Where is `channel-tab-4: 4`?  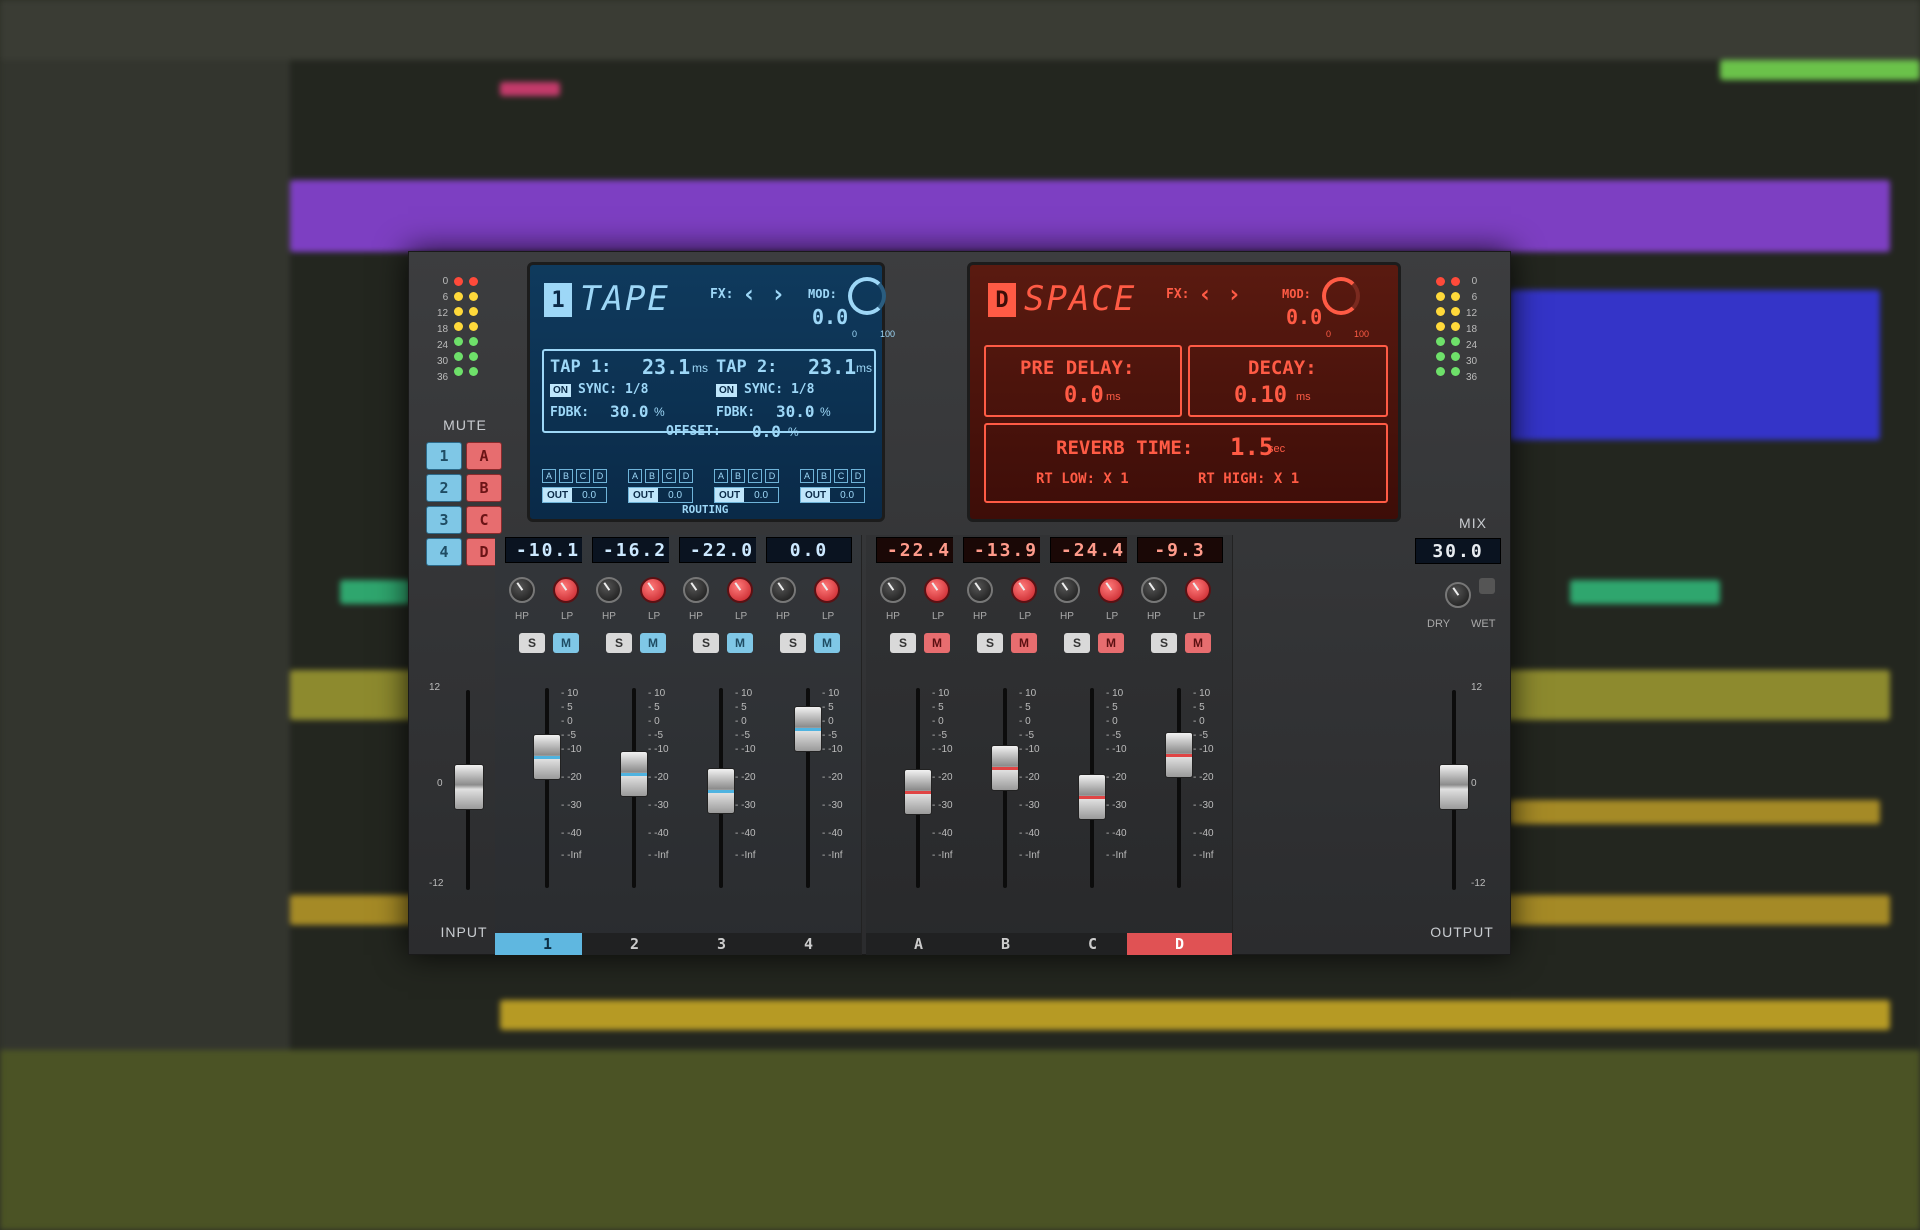
channel-tab-4: 4 is located at coordinates (808, 944).